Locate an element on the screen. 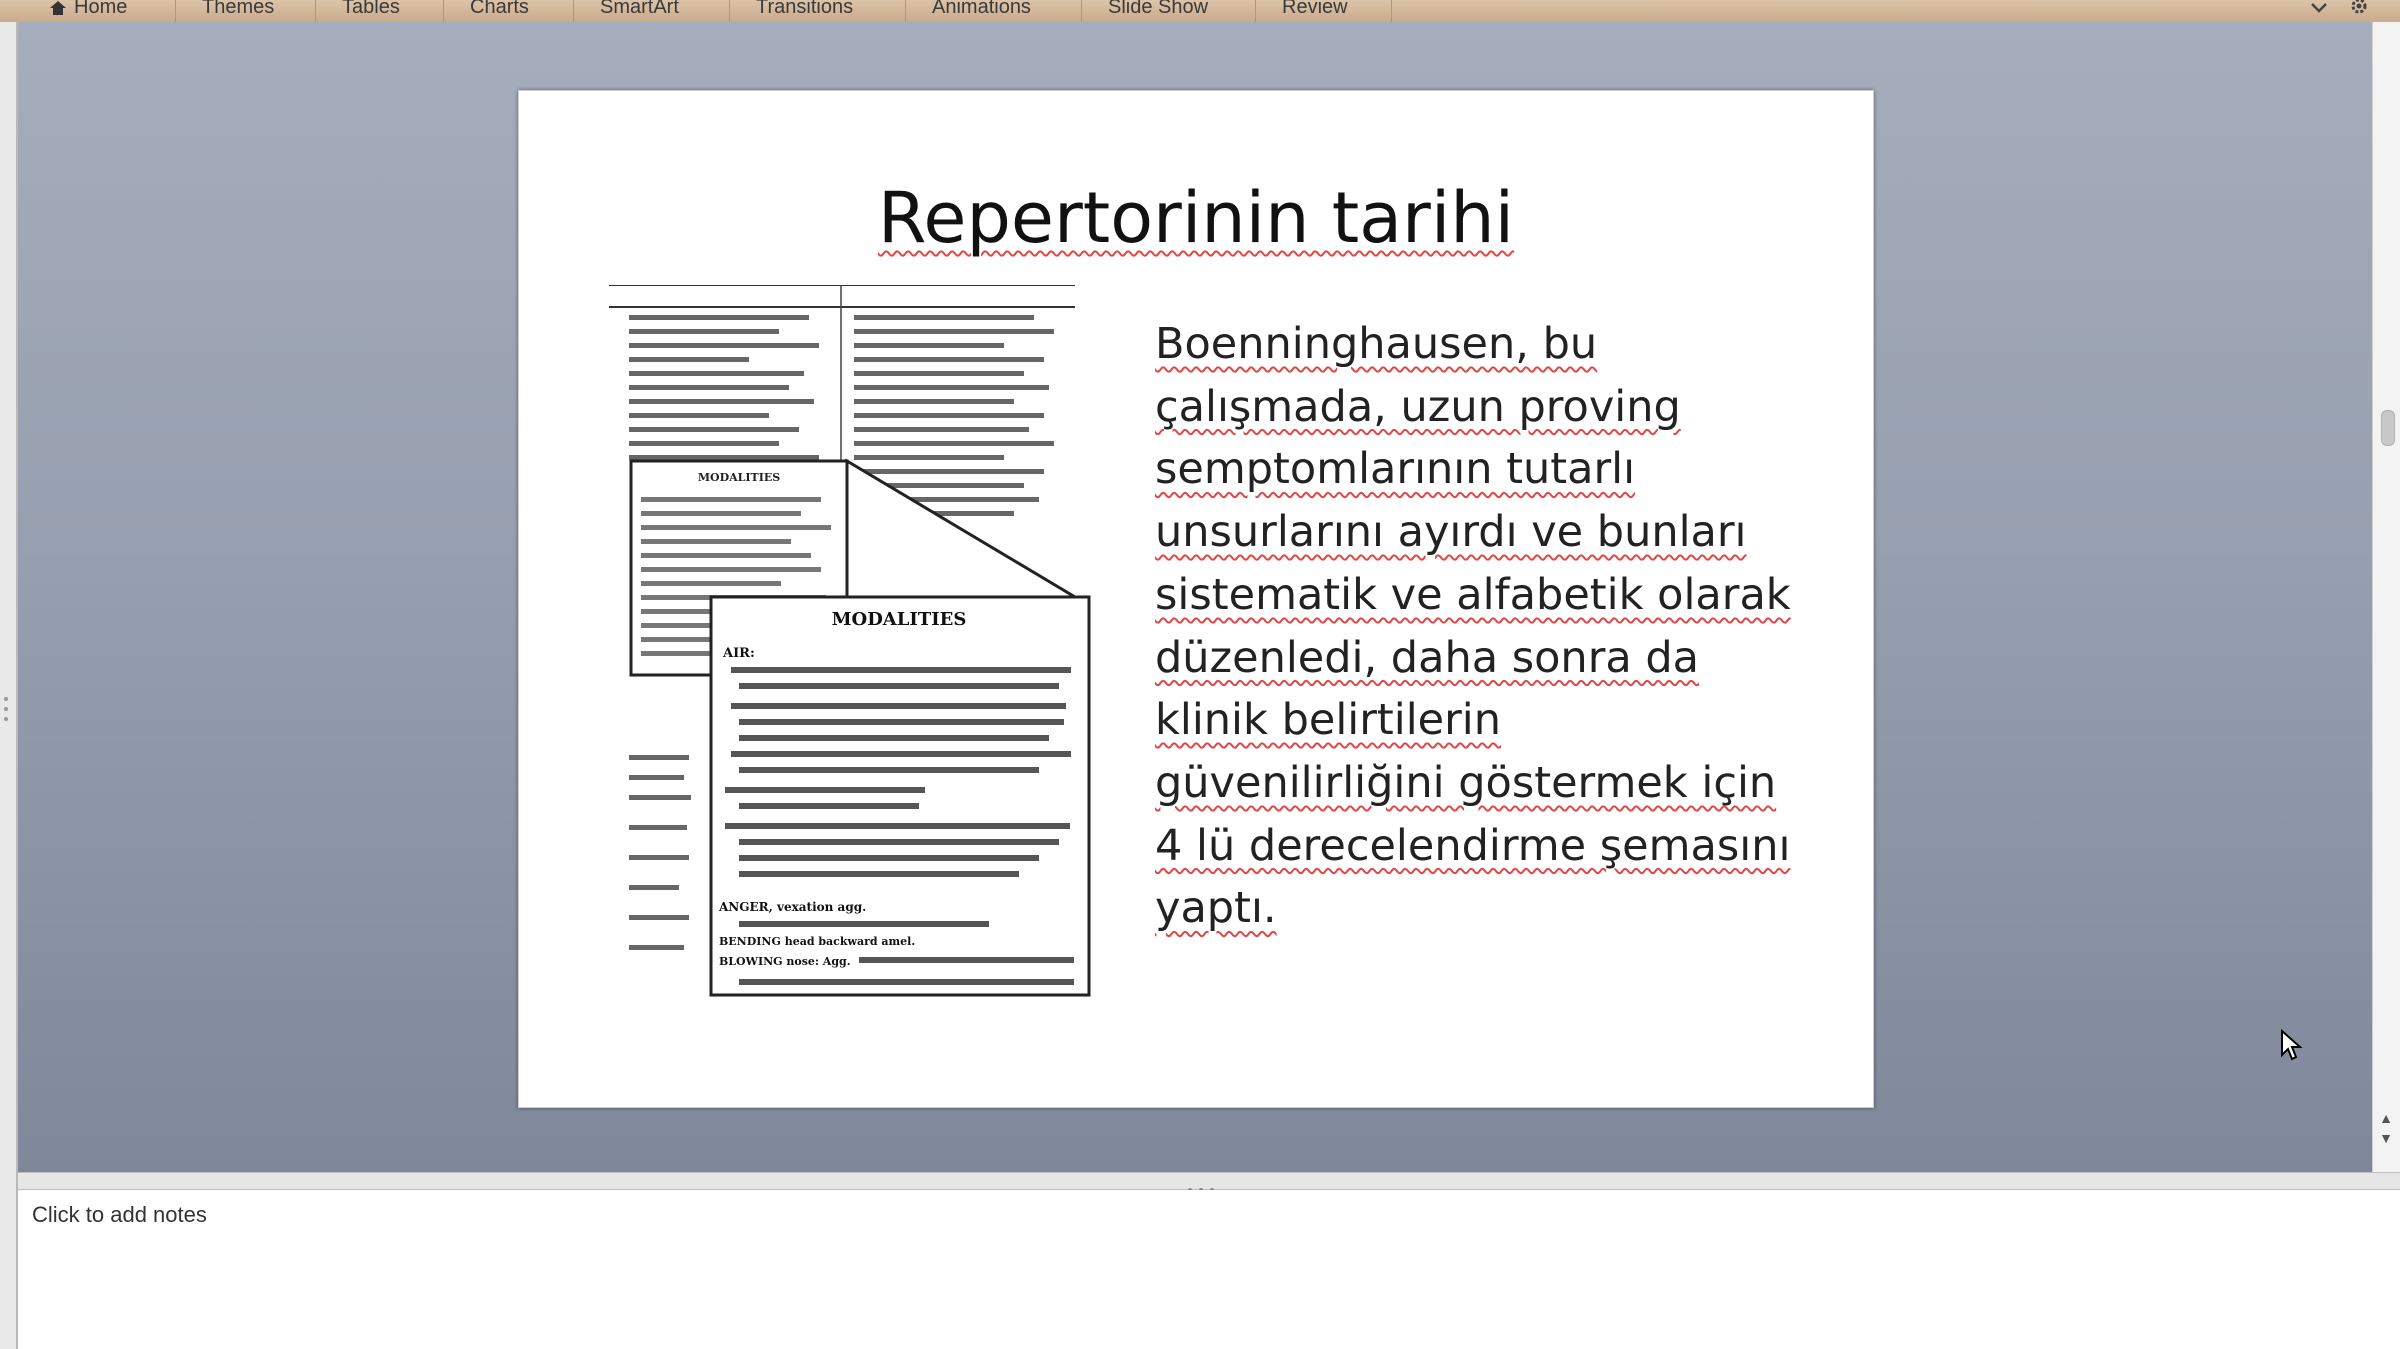 The height and width of the screenshot is (1349, 2400). body-line: çalışmada, uzun proving is located at coordinates (1505, 407).